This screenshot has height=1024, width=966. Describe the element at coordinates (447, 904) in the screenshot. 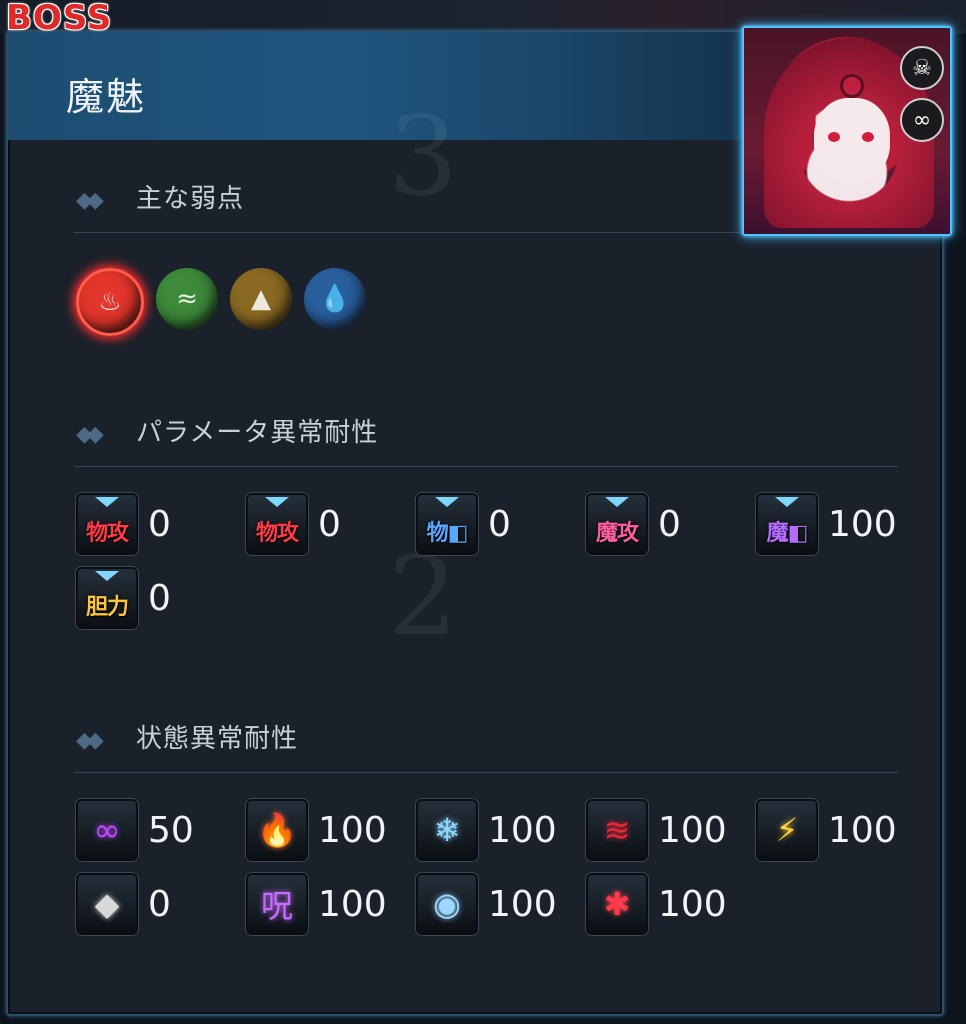

I see `eye-icon: ◉` at that location.